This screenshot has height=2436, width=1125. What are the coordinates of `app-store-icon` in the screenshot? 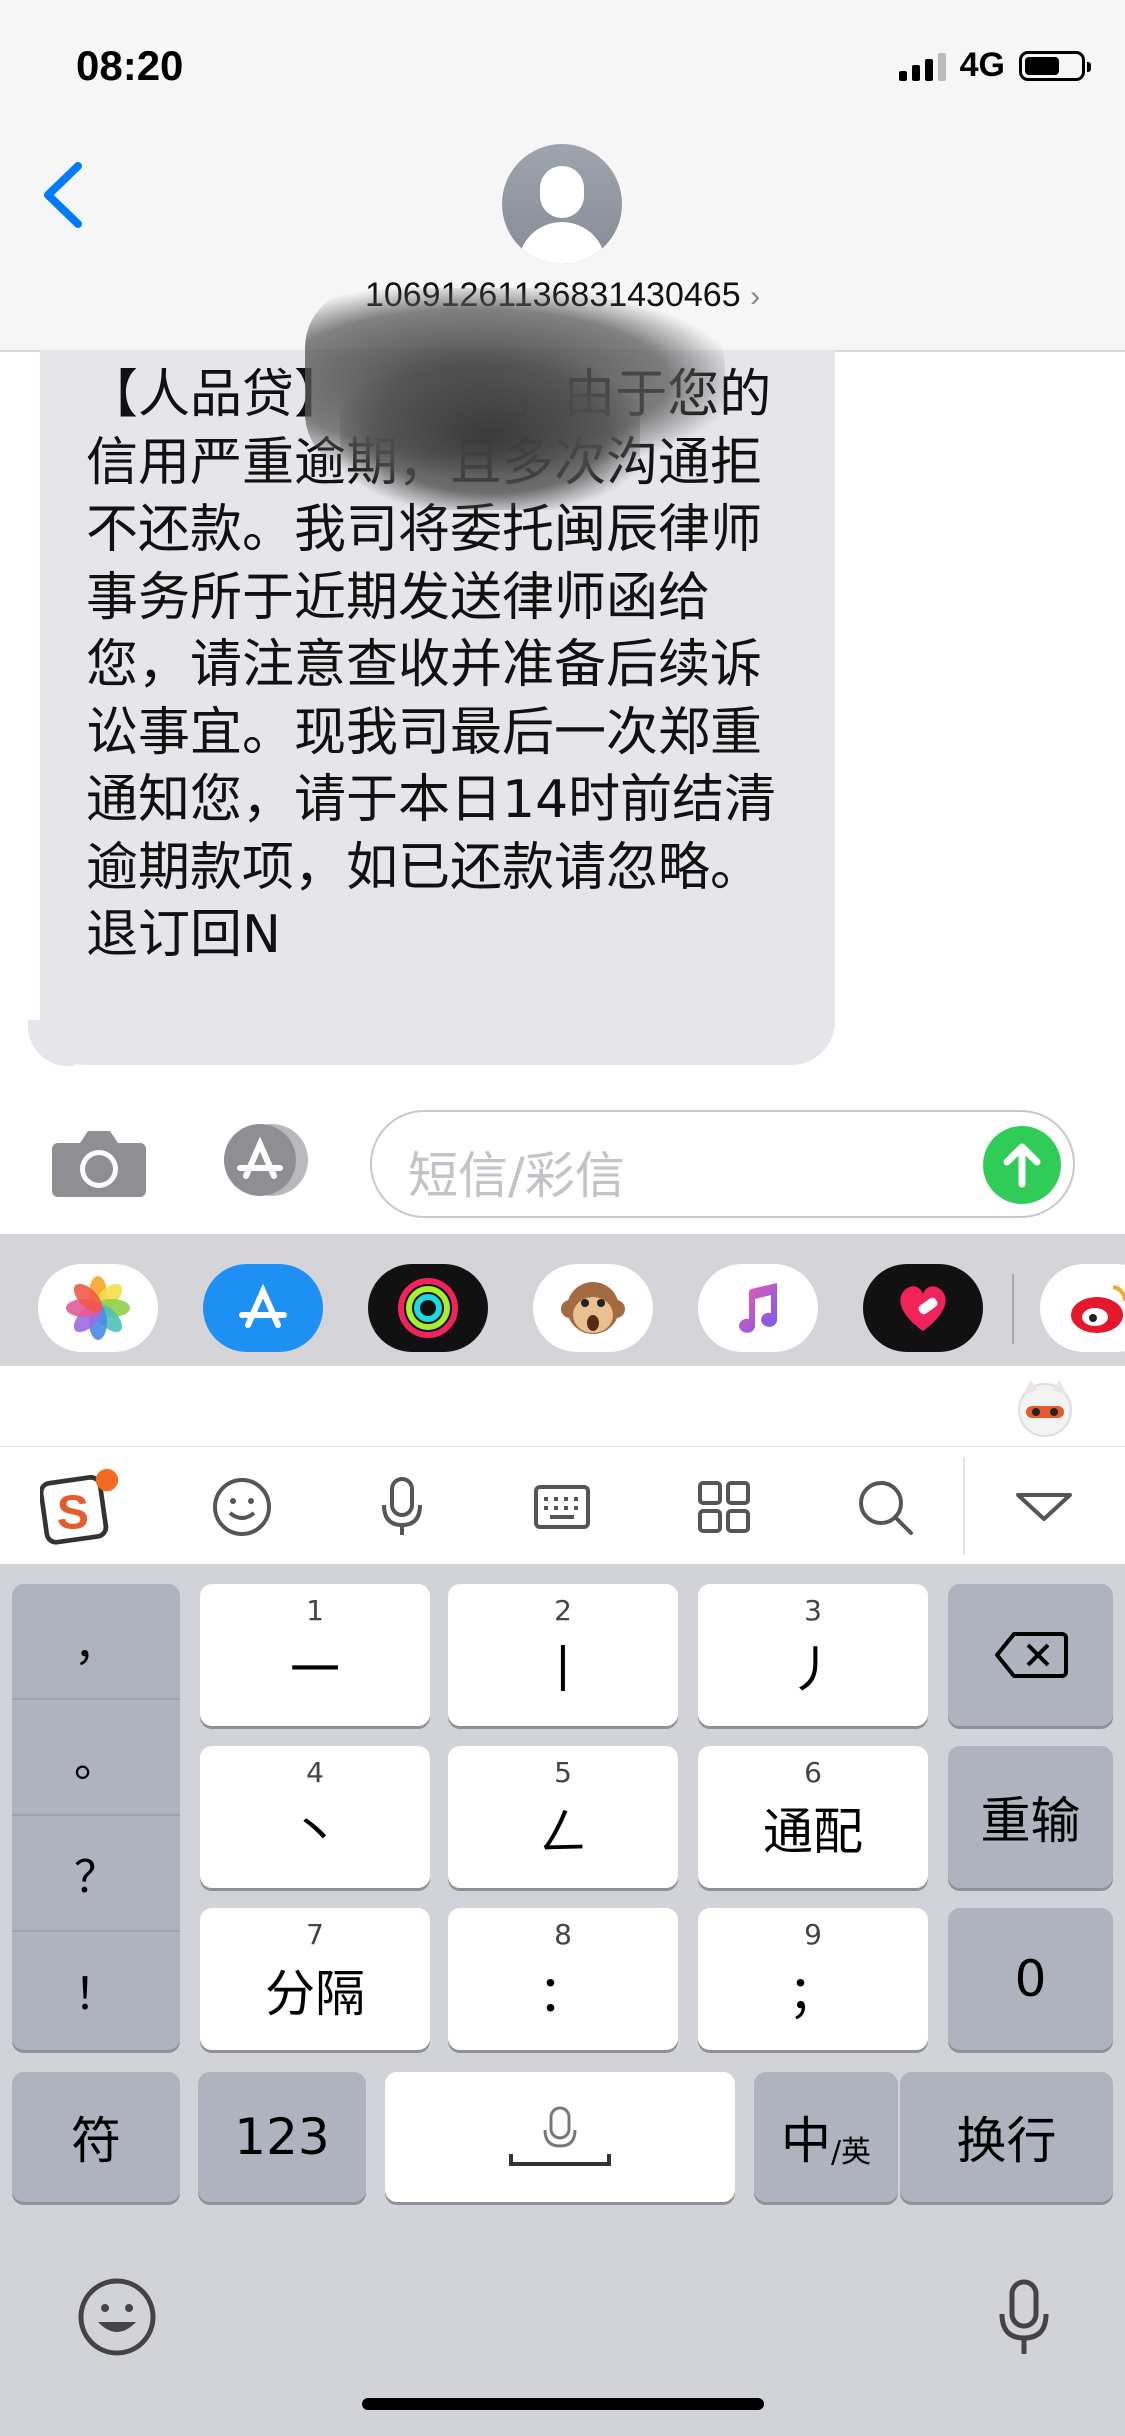 It's located at (263, 1308).